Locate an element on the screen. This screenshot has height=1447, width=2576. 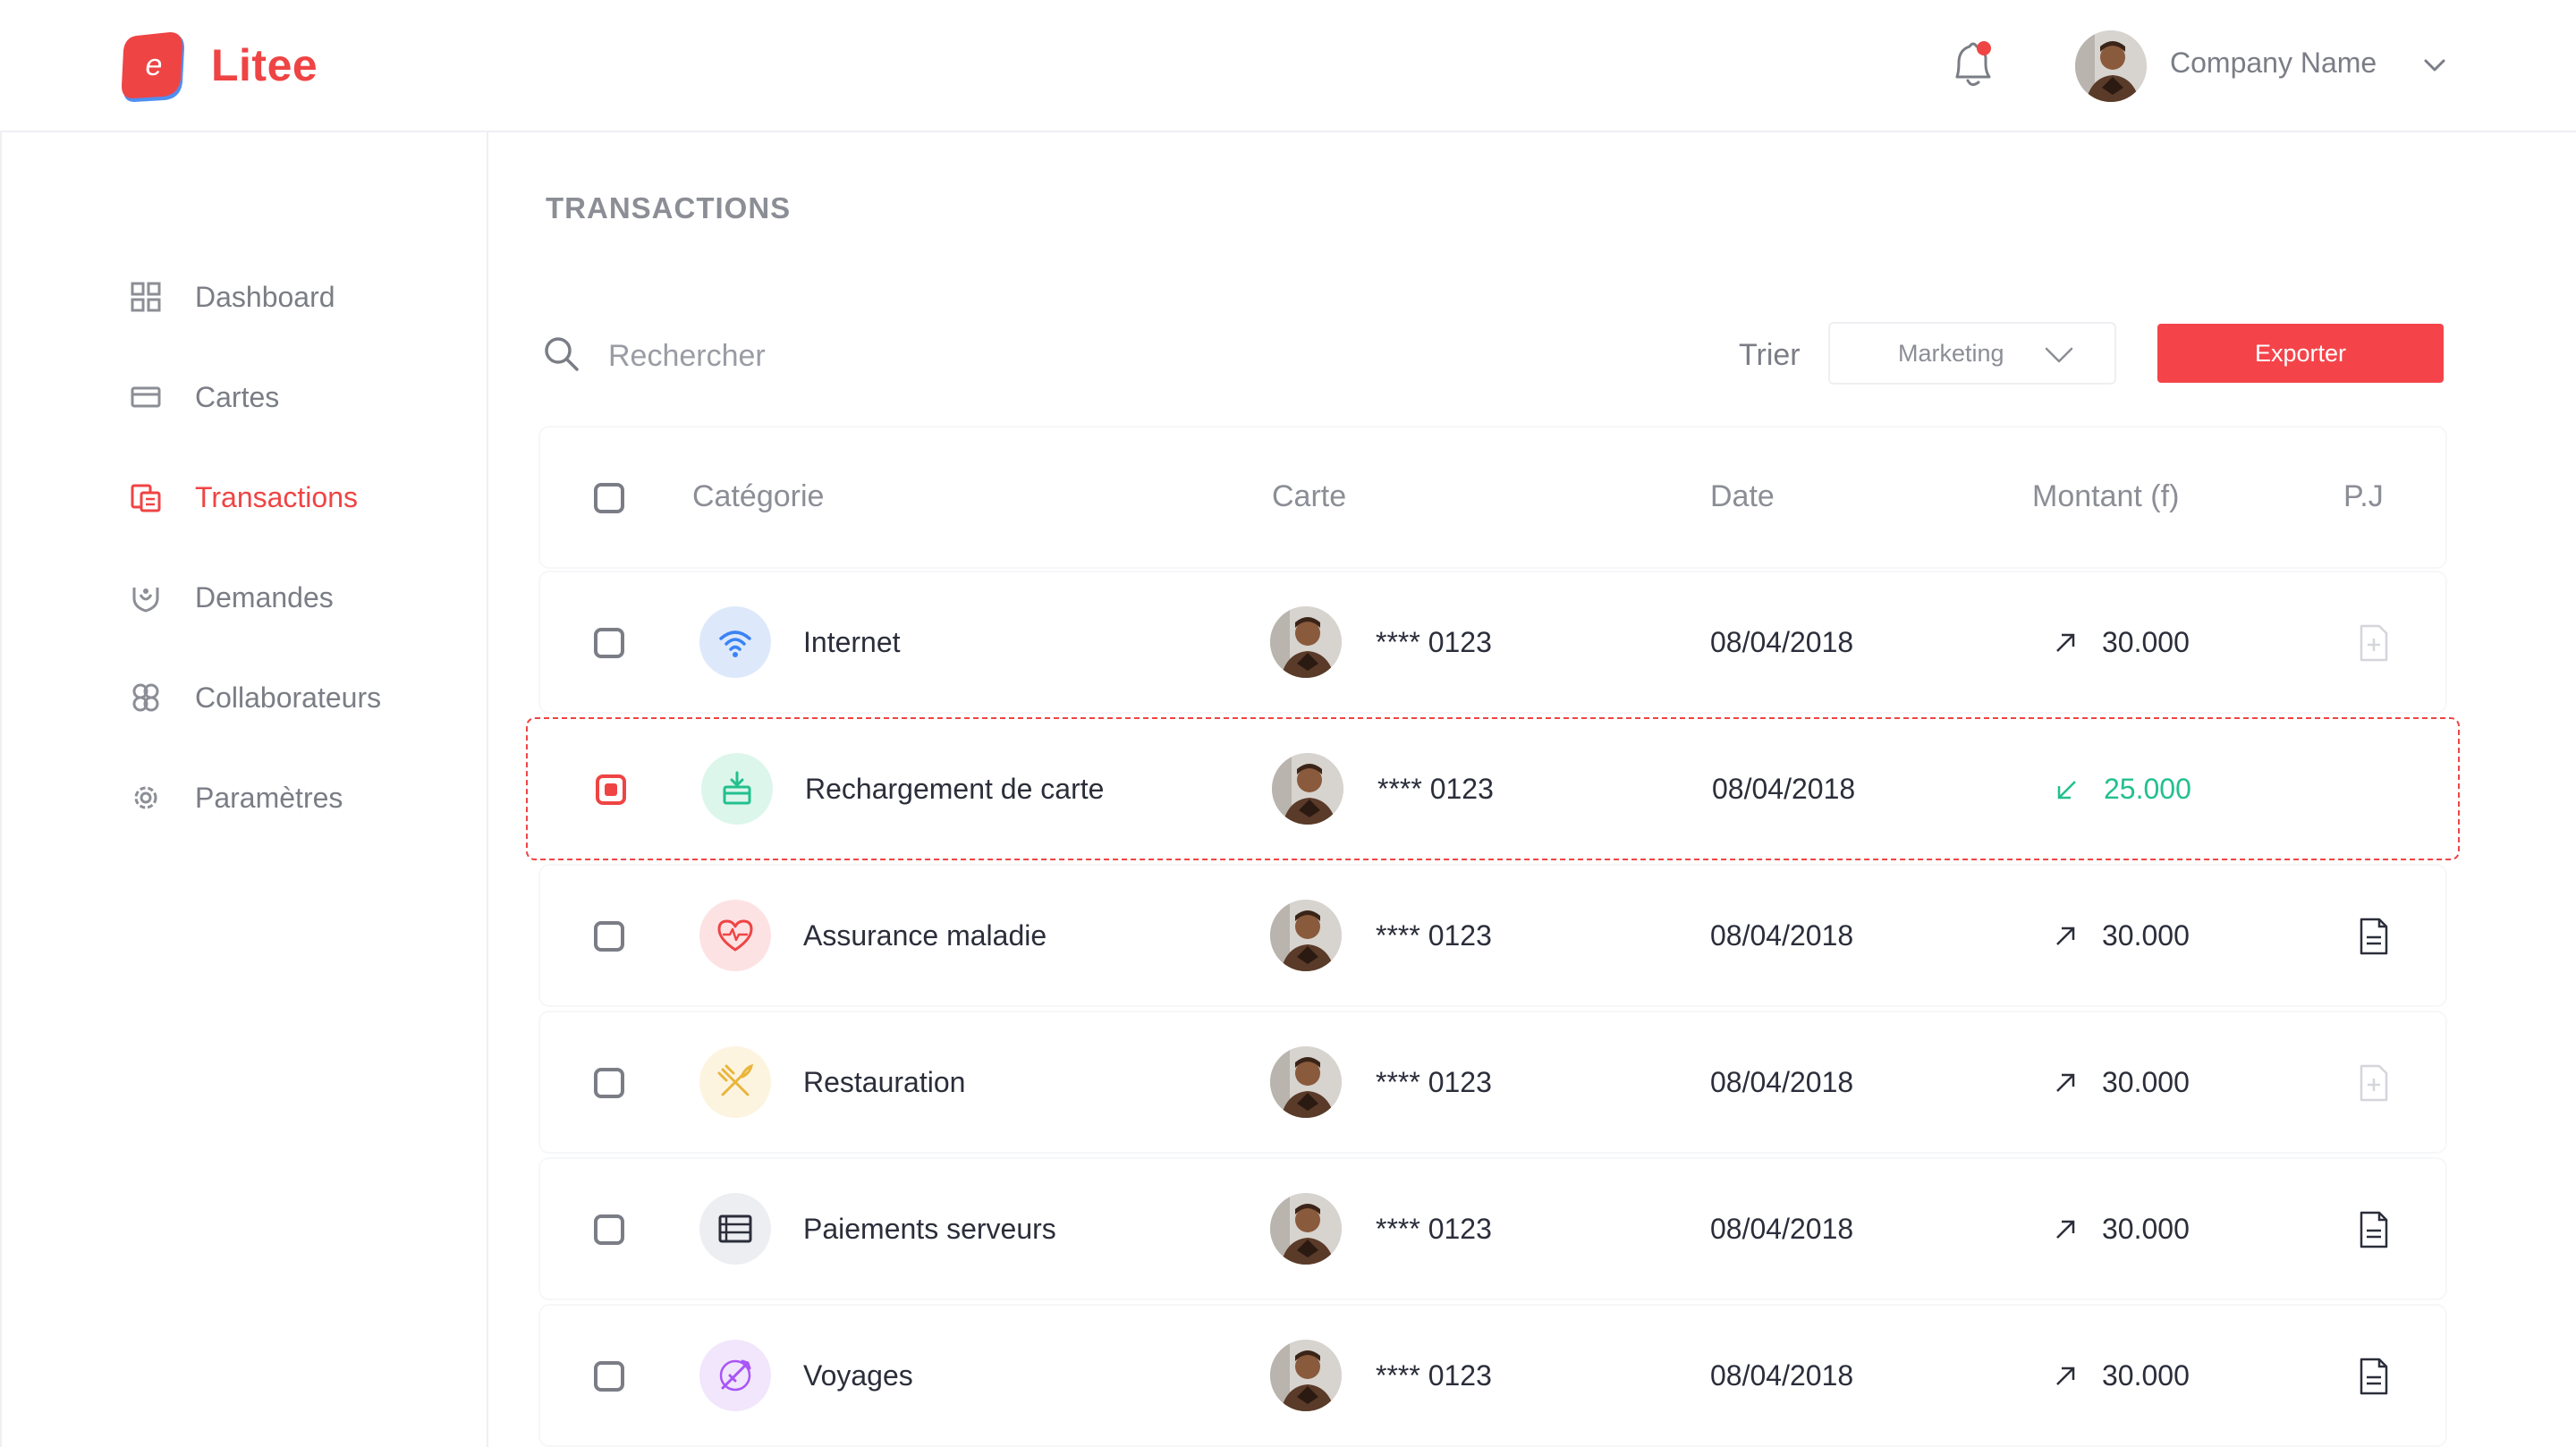
dashboard-icon is located at coordinates (146, 297).